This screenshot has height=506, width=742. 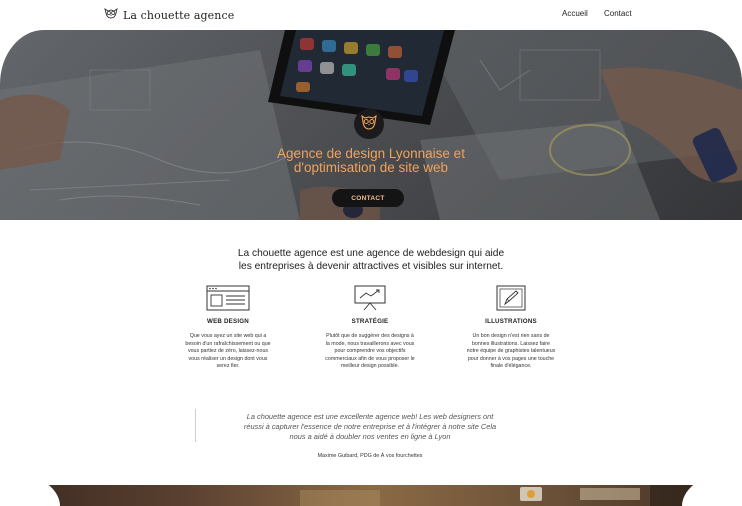 What do you see at coordinates (370, 298) in the screenshot?
I see `presentation-board-icon` at bounding box center [370, 298].